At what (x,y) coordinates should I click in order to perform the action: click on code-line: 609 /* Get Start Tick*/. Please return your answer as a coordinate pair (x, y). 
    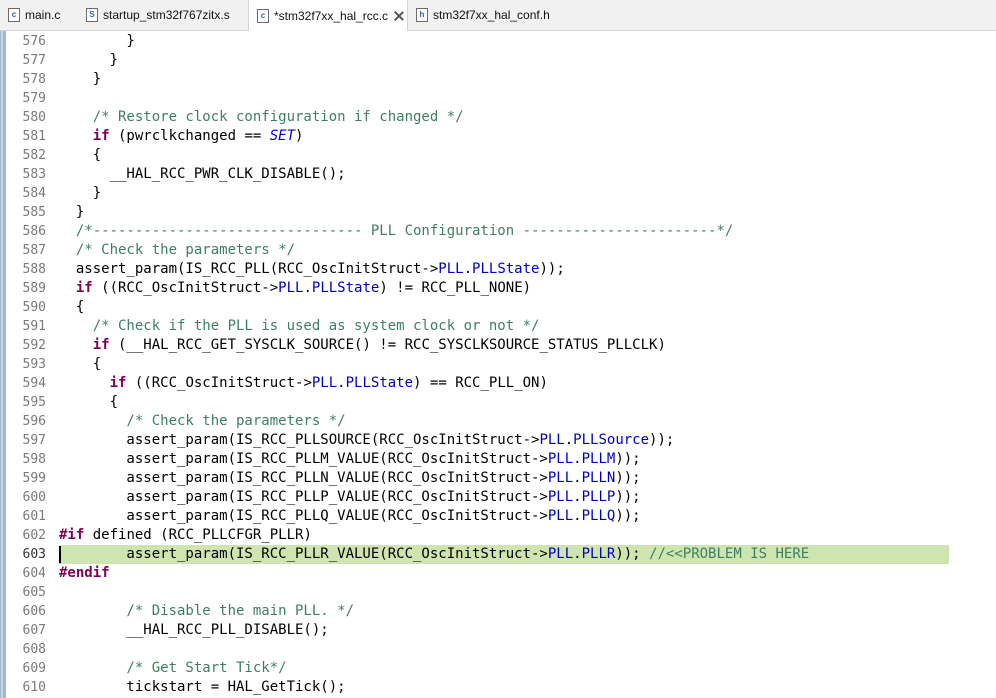
    Looking at the image, I should click on (498, 668).